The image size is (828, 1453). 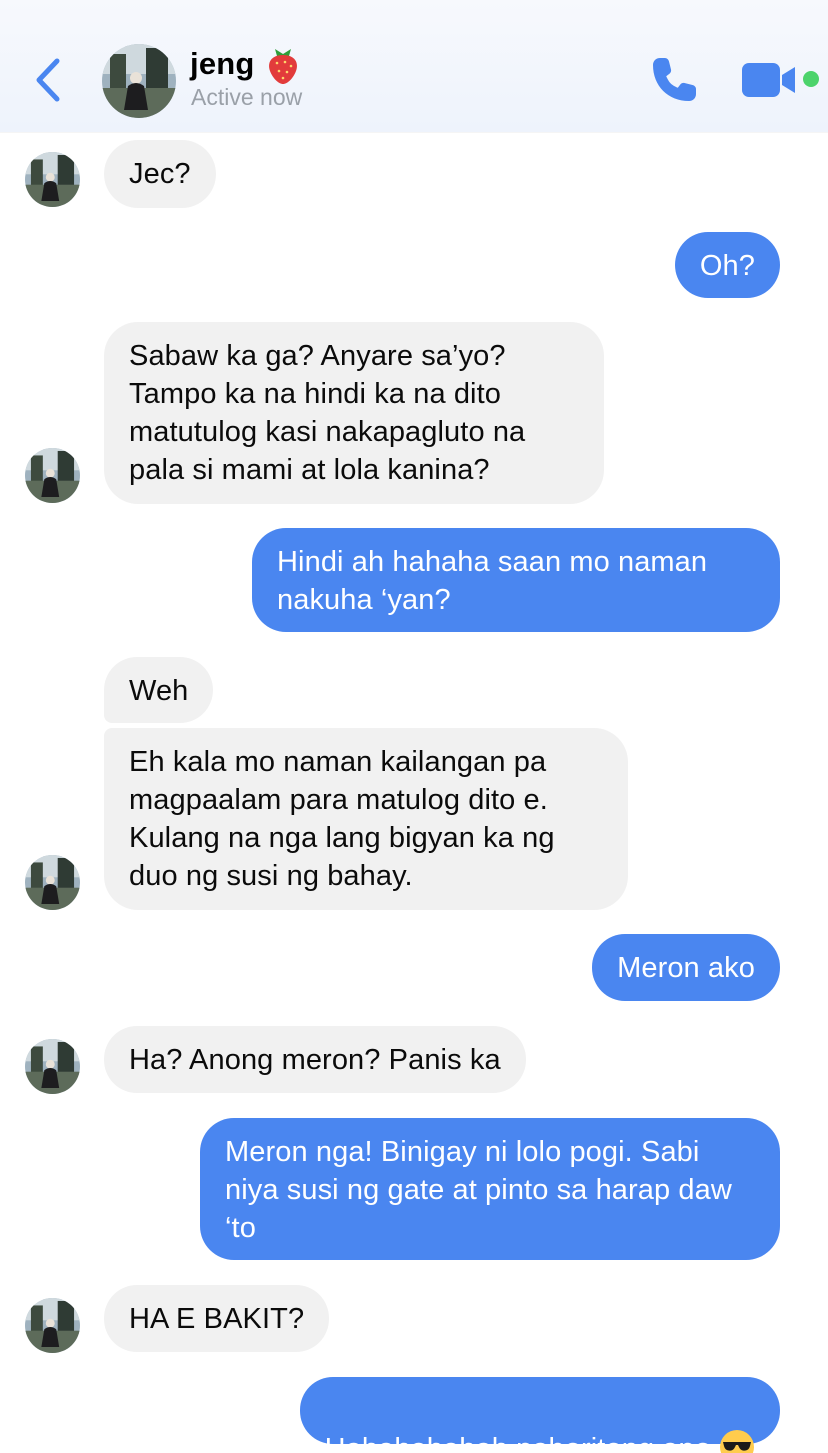 I want to click on incoming-message: Ha? Anong meron? Panis ka, so click(x=315, y=1059).